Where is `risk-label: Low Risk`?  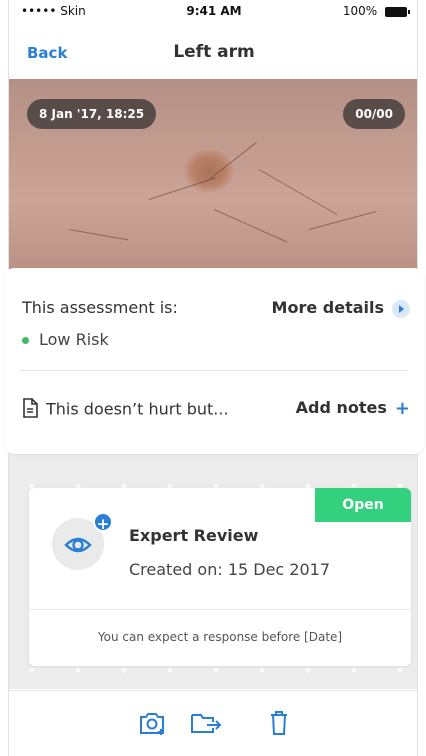 risk-label: Low Risk is located at coordinates (74, 339).